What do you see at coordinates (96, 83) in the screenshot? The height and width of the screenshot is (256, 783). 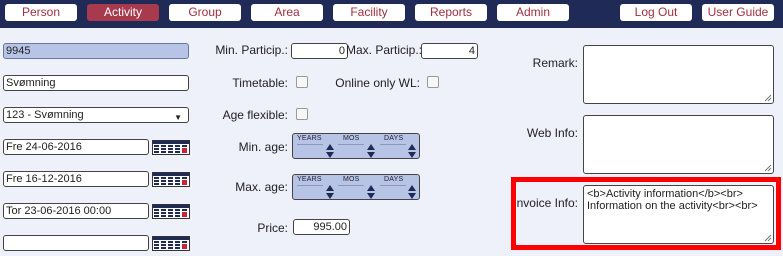 I see `activity-name-input: Svømning` at bounding box center [96, 83].